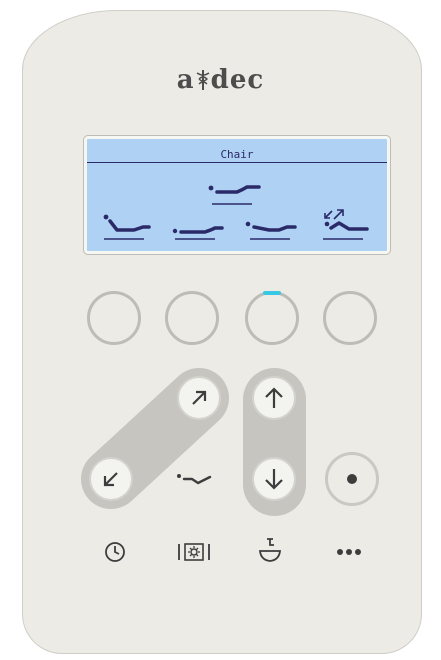 The width and height of the screenshot is (441, 660). I want to click on tilt-down-button, so click(111, 479).